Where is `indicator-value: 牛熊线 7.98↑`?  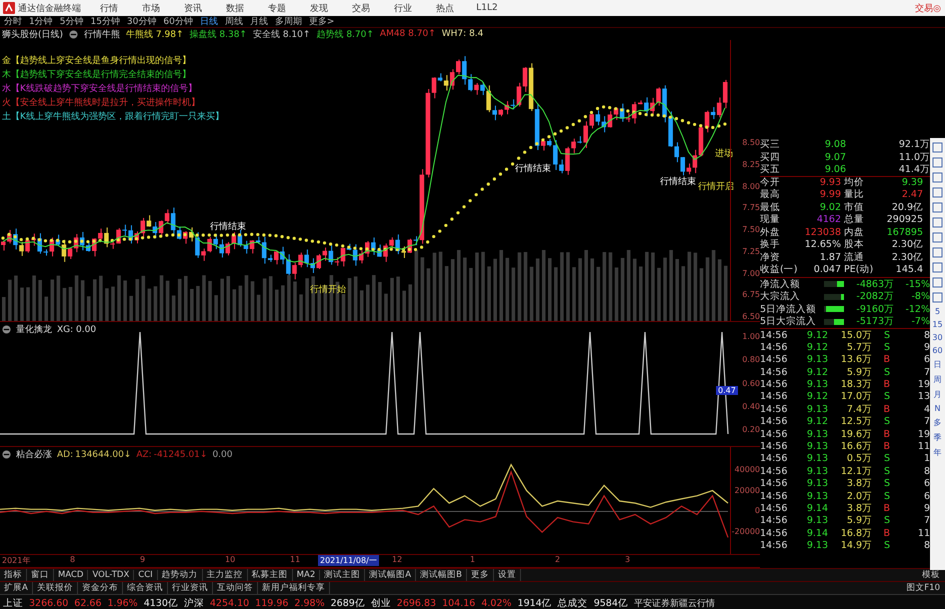
indicator-value: 牛熊线 7.98↑ is located at coordinates (155, 34).